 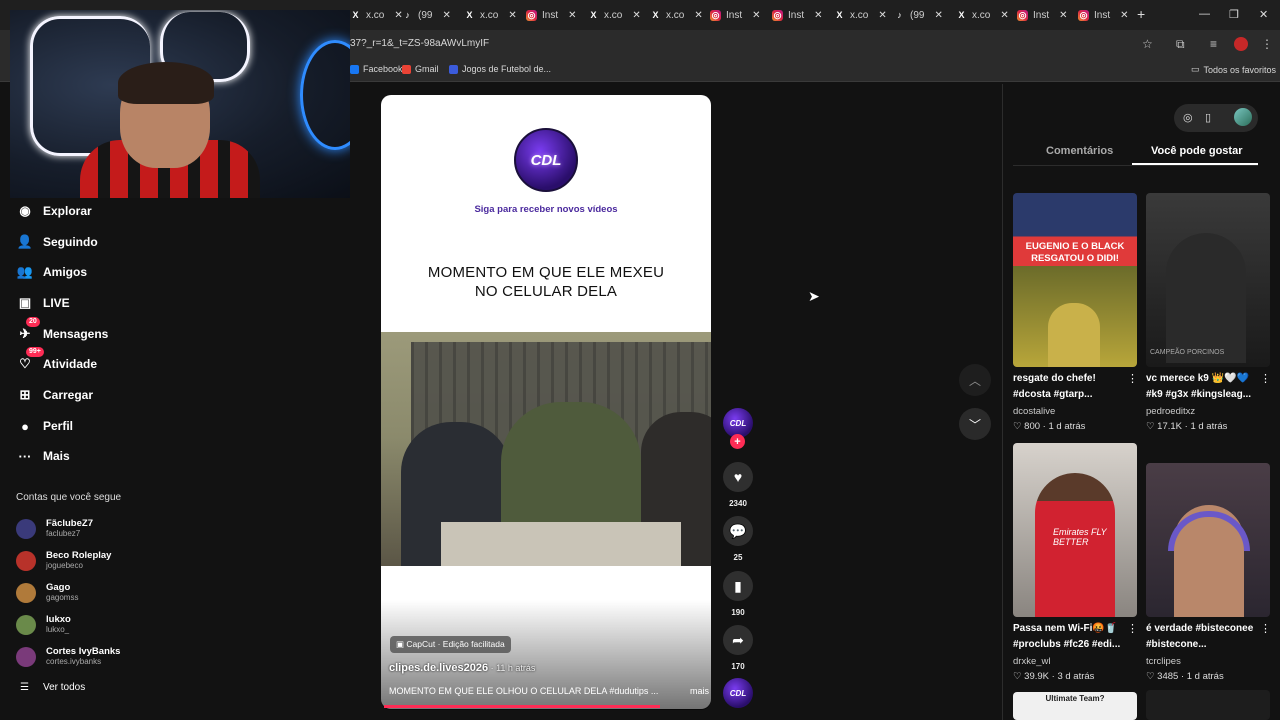 What do you see at coordinates (738, 640) in the screenshot?
I see `share-button: ➦` at bounding box center [738, 640].